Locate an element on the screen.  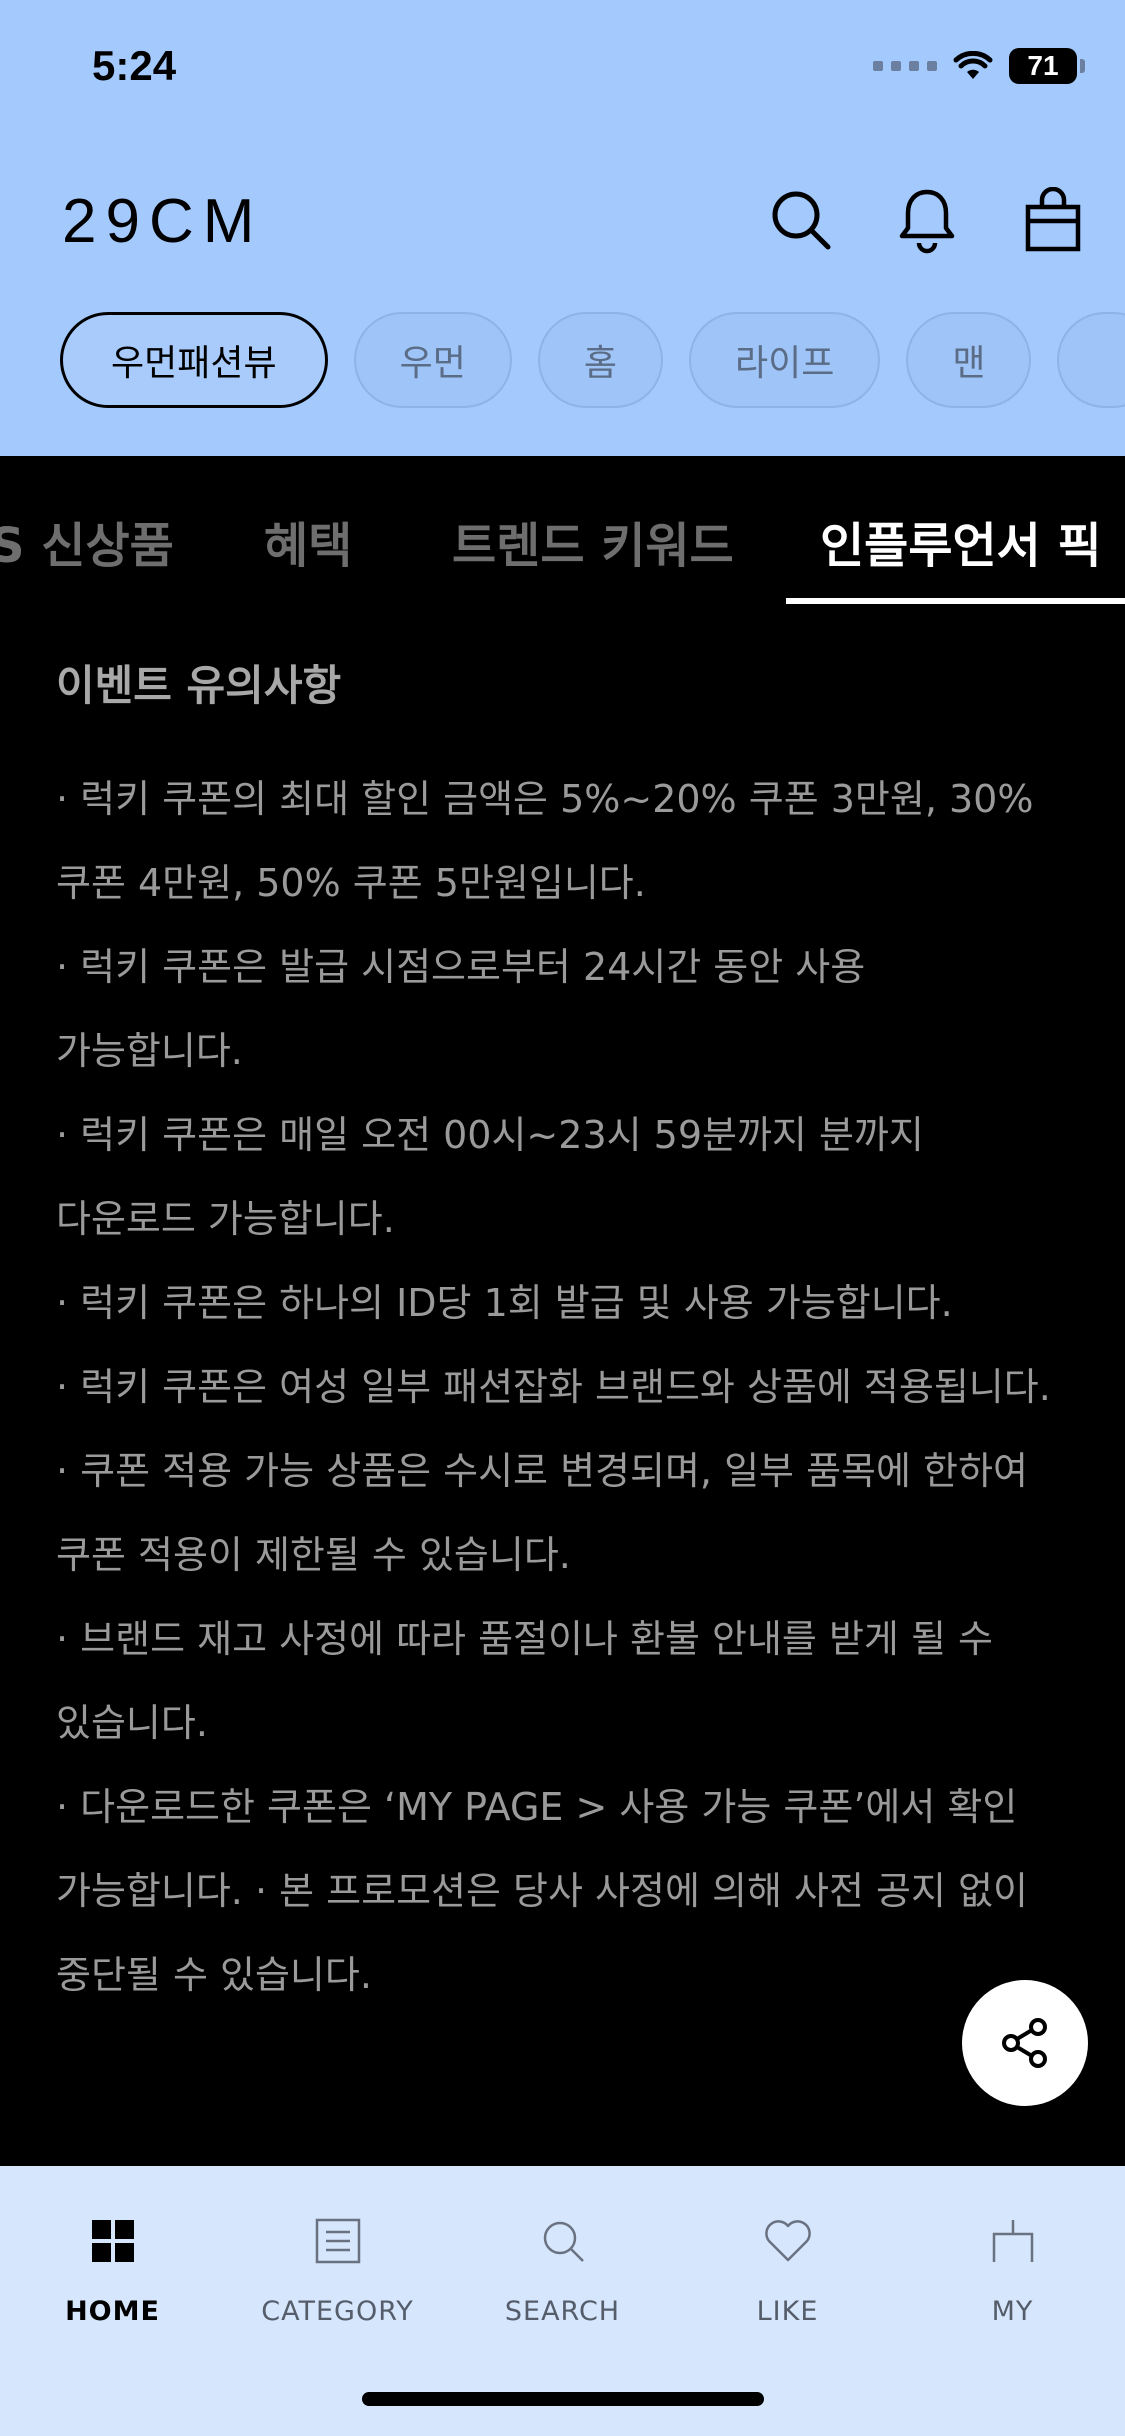
notice-line: 쿠폰 적용이 제한될 수 있습니다. is located at coordinates (313, 1555).